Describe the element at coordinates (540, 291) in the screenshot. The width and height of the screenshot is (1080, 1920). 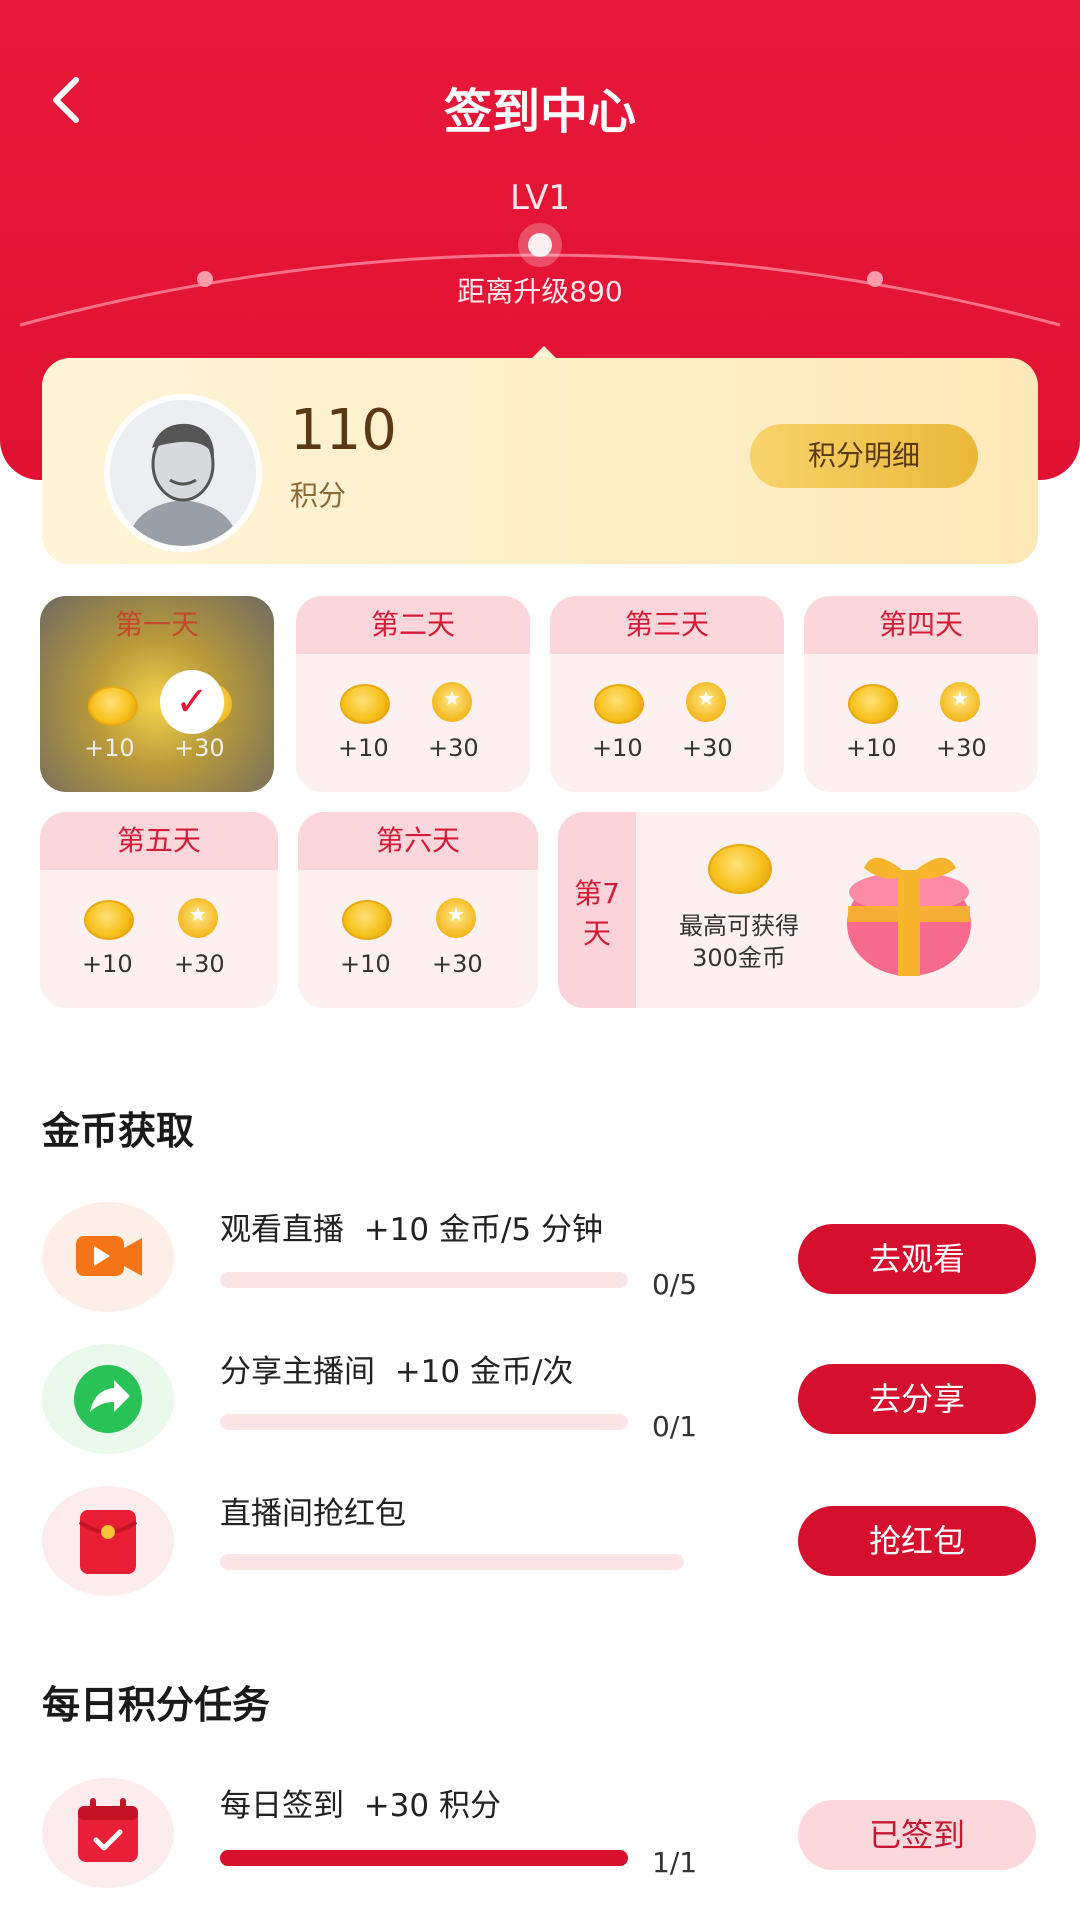
I see `upgrade-remaining-text: 距离升级890` at that location.